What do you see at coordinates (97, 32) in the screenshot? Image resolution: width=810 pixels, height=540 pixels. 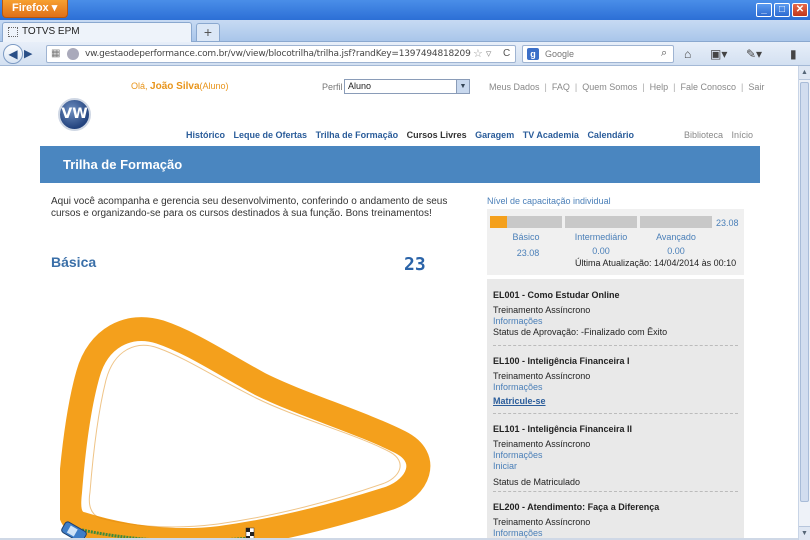 I see `browser-tab: TOTVS EPM` at bounding box center [97, 32].